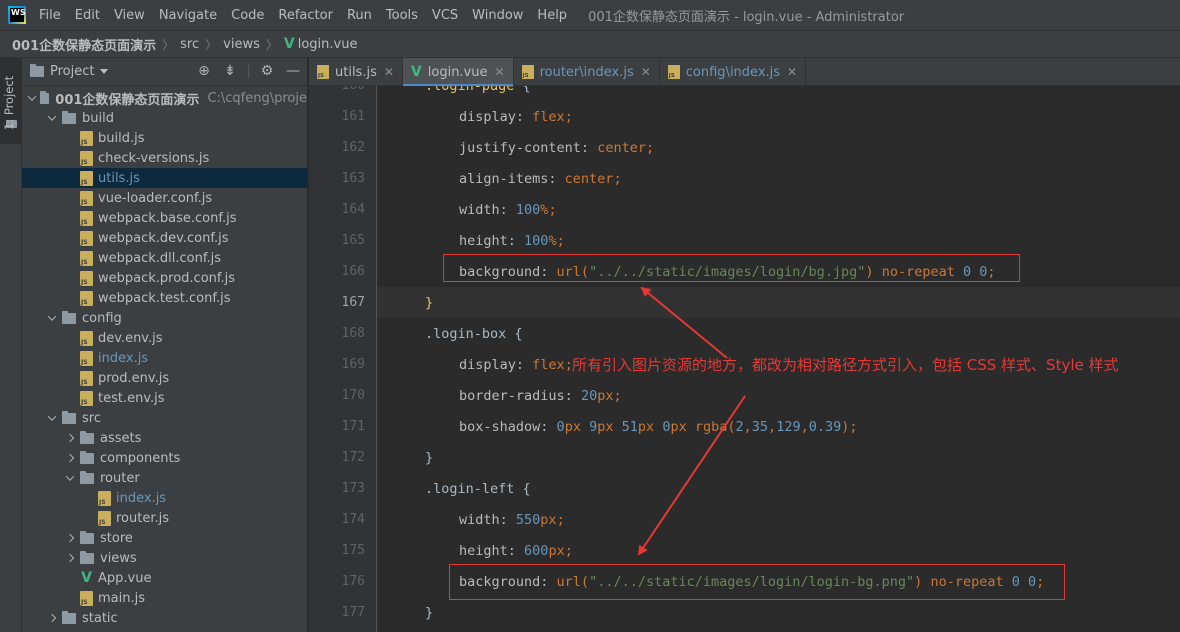 This screenshot has width=1180, height=632. I want to click on tree-folder: views, so click(164, 558).